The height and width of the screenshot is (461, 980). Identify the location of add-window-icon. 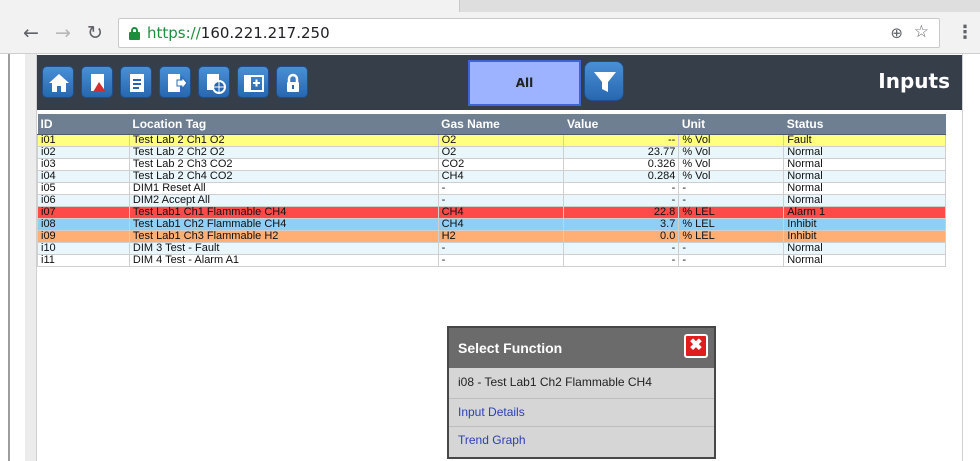
(253, 82).